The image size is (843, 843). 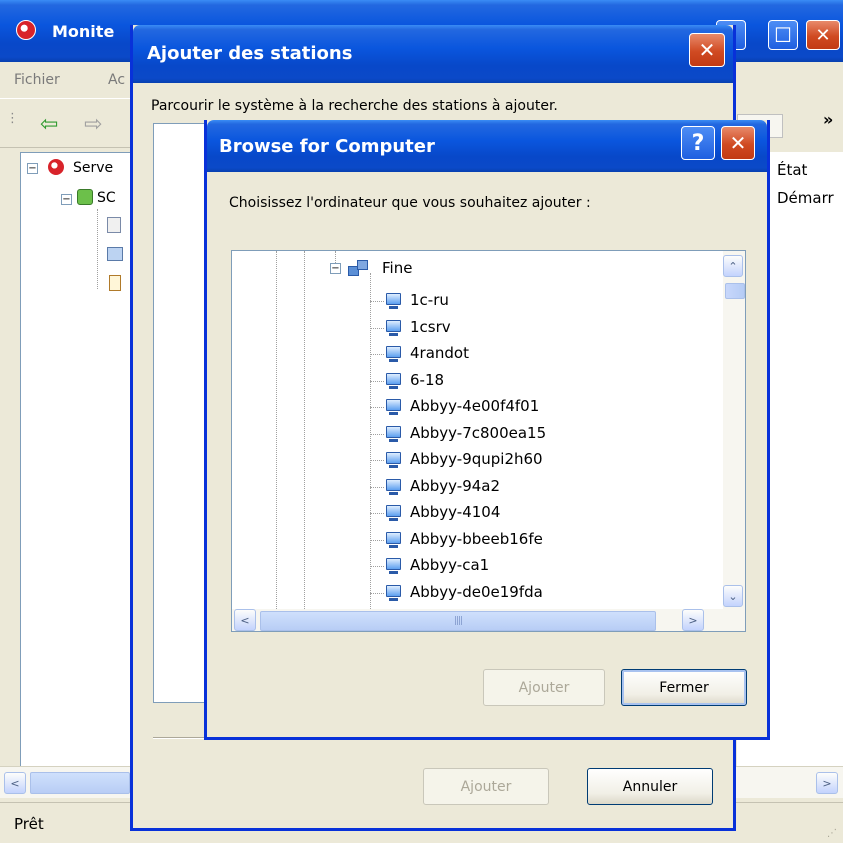 I want to click on computer-name: Abbyy-9qupi2h60, so click(x=476, y=459).